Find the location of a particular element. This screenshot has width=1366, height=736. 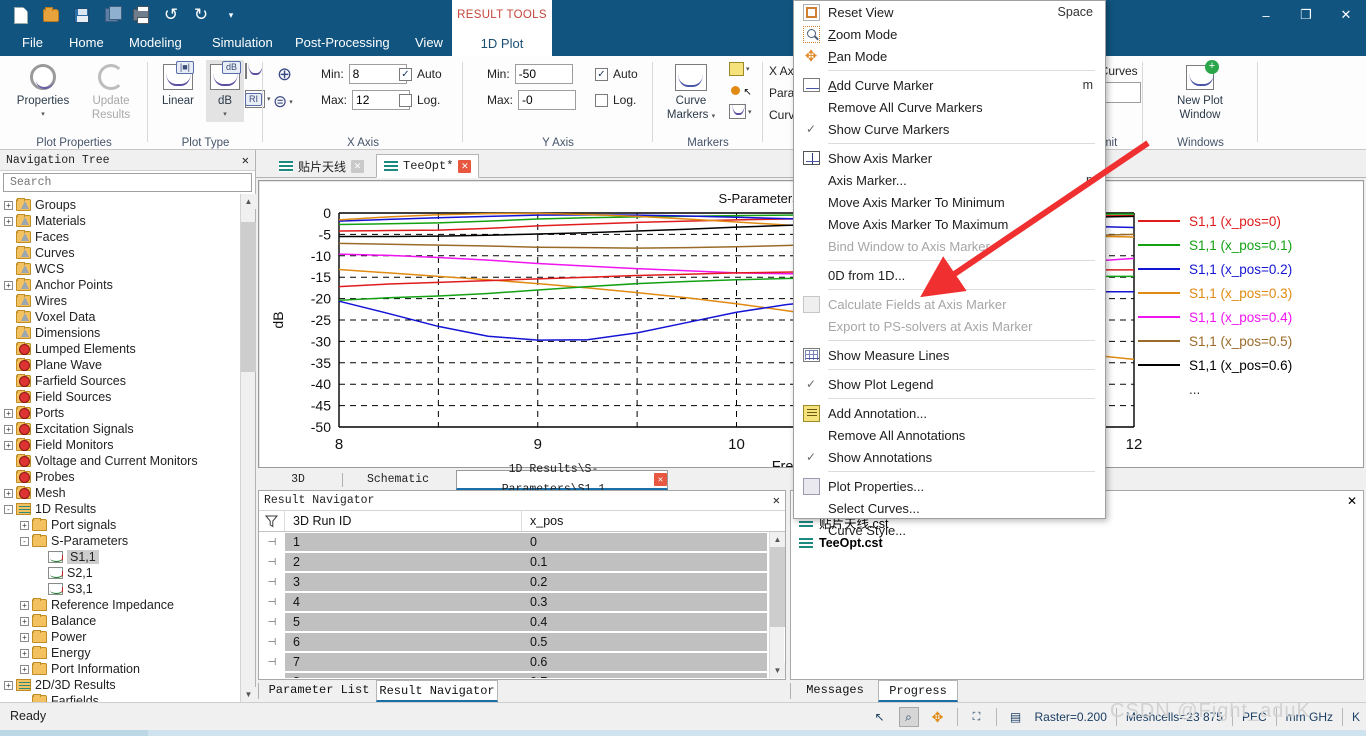

column-header-x-pos: x_pos is located at coordinates (653, 521).